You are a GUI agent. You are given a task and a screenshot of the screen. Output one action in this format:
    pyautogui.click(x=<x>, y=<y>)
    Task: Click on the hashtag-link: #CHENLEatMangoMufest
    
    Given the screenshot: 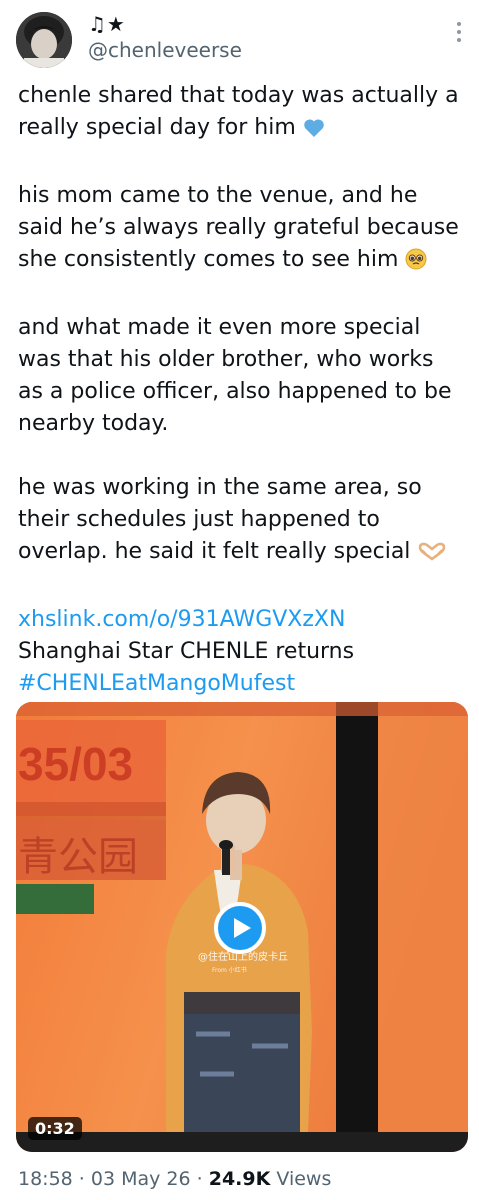 What is the action you would take?
    pyautogui.click(x=156, y=683)
    